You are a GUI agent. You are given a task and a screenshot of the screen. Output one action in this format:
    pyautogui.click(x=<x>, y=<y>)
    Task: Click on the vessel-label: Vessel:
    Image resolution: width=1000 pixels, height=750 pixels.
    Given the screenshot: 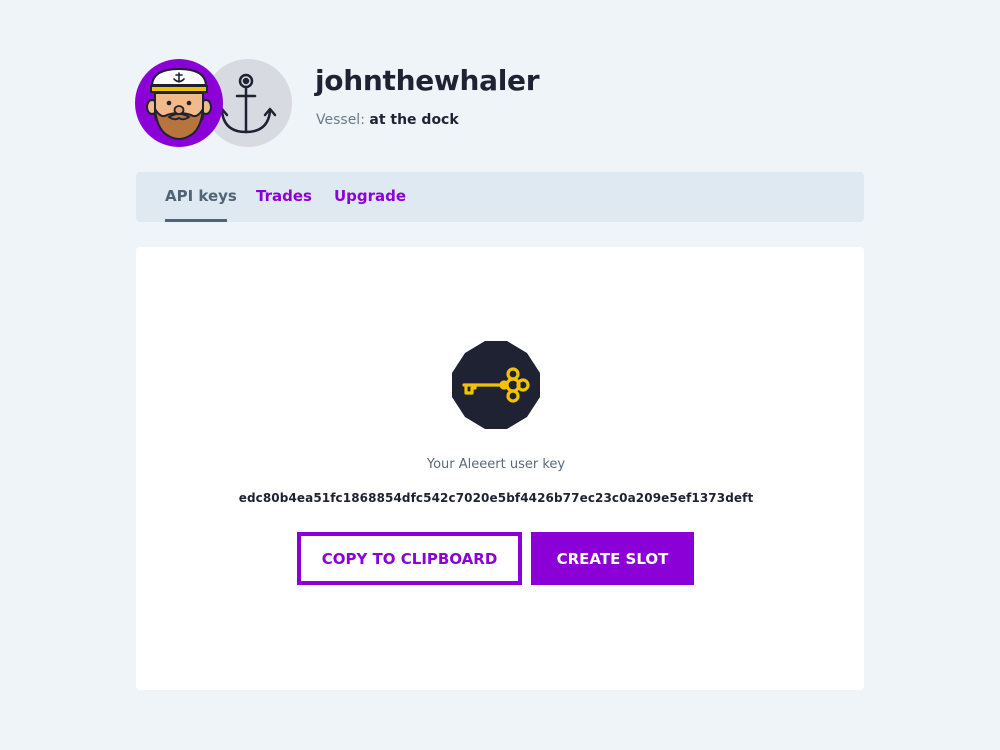 What is the action you would take?
    pyautogui.click(x=340, y=120)
    